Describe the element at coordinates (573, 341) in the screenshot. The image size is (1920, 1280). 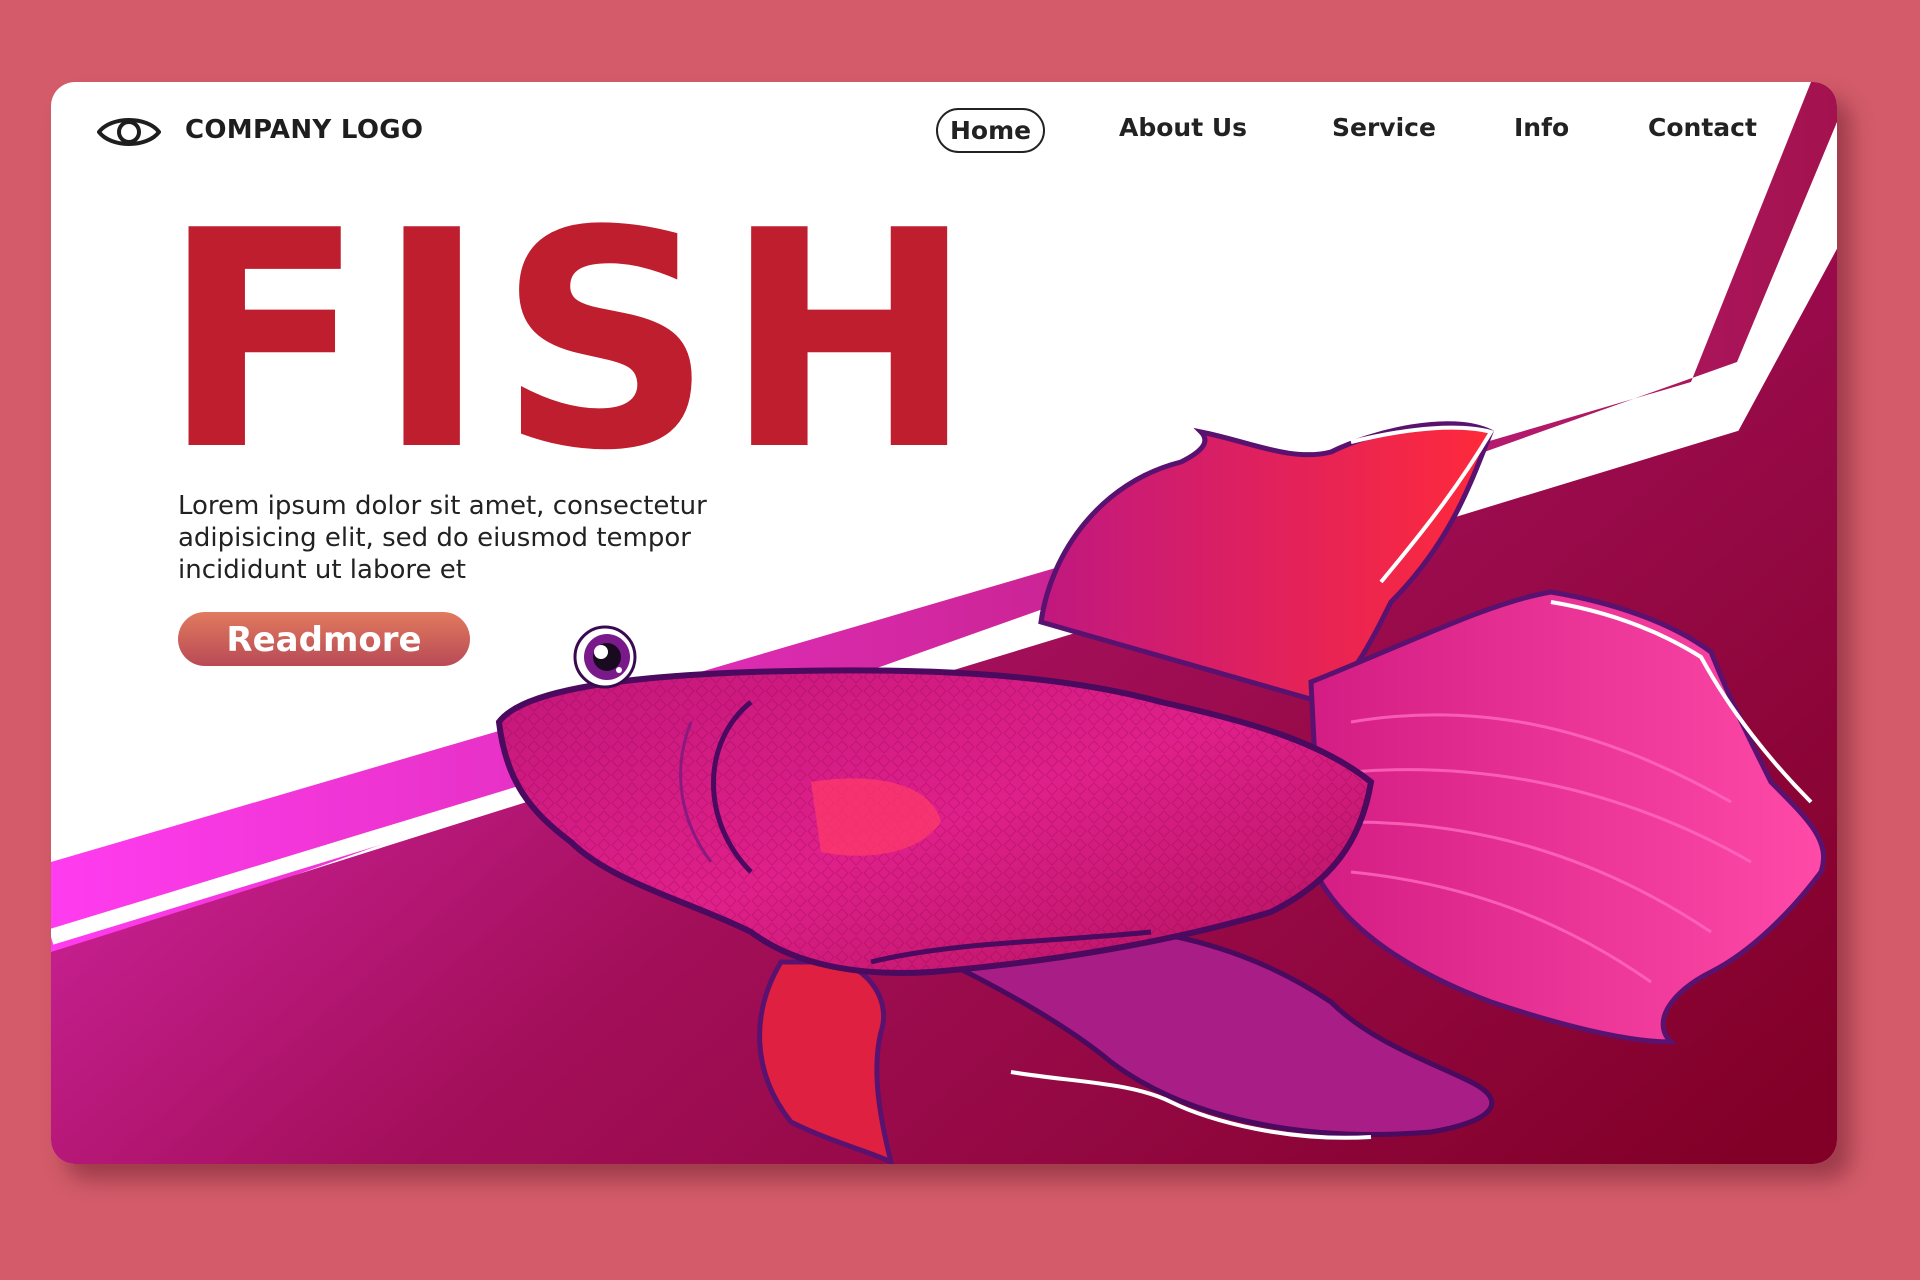
I see `hero-title: FISH` at that location.